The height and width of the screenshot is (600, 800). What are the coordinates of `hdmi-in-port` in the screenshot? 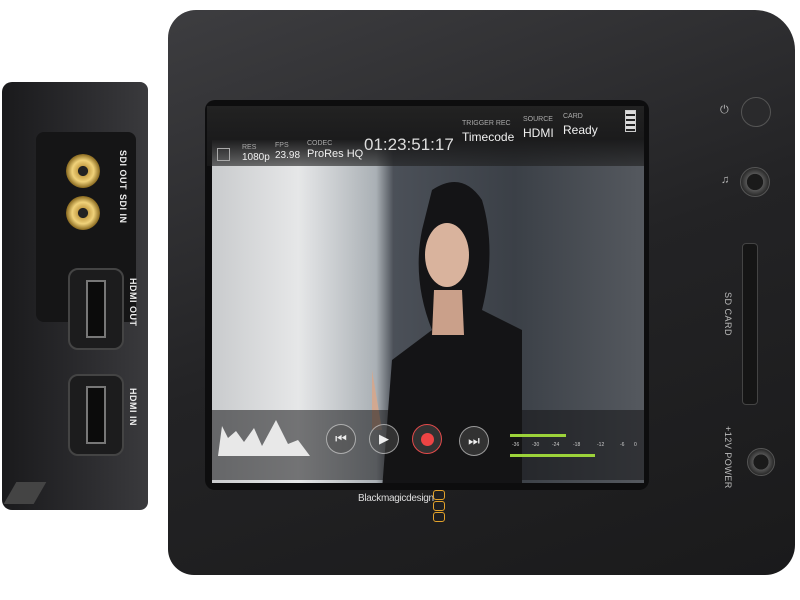 It's located at (96, 415).